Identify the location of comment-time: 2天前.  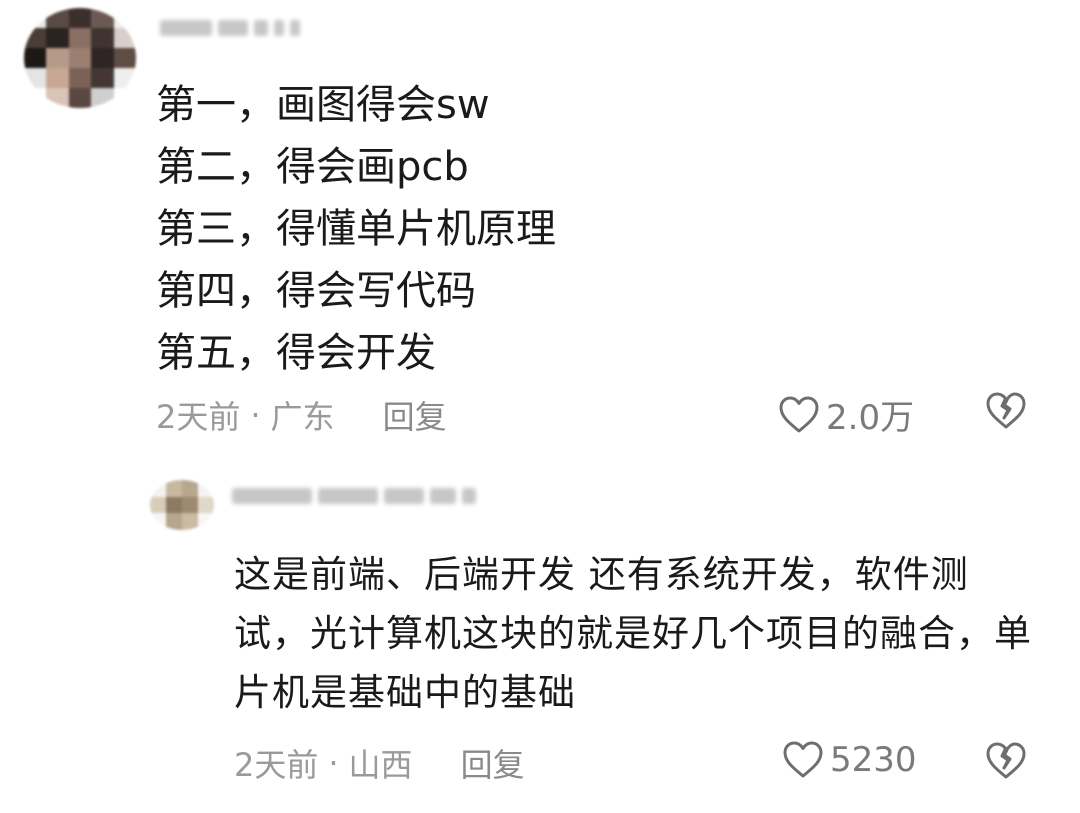
(198, 417).